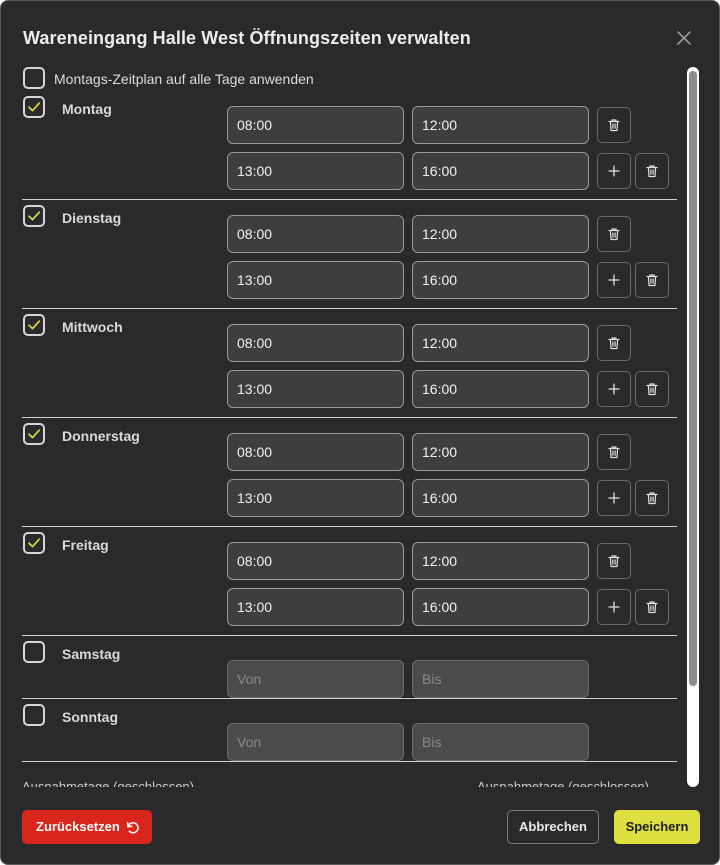 The width and height of the screenshot is (720, 865). What do you see at coordinates (315, 498) in the screenshot?
I see `time-from-input-donnerstag-2: 13:00` at bounding box center [315, 498].